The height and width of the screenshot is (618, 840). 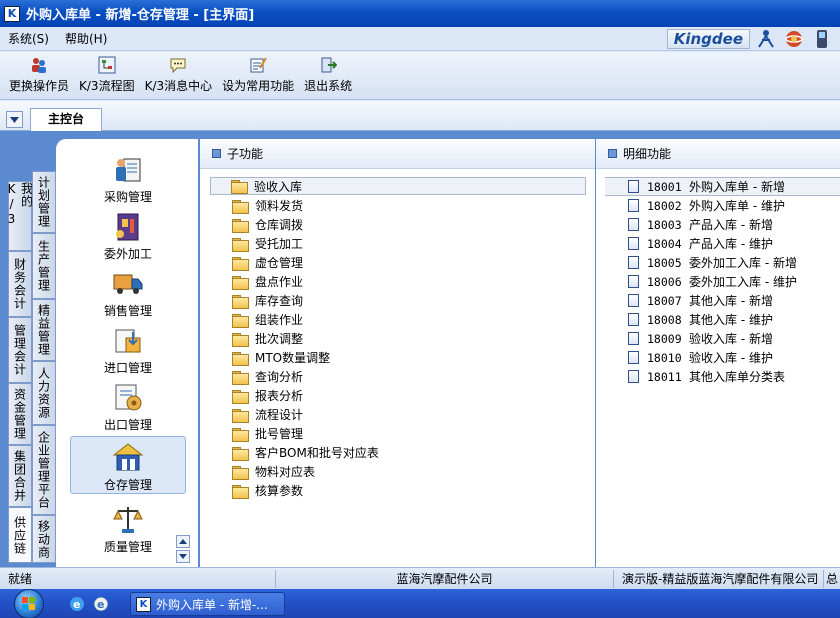 What do you see at coordinates (731, 244) in the screenshot?
I see `detail-function-name: 产品入库 - 维护` at bounding box center [731, 244].